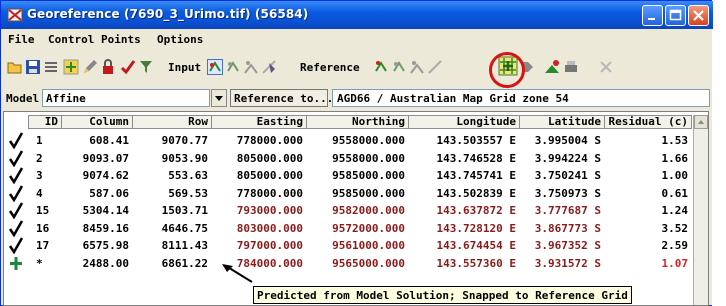 The height and width of the screenshot is (306, 726). I want to click on input-view-2-icon, so click(233, 67).